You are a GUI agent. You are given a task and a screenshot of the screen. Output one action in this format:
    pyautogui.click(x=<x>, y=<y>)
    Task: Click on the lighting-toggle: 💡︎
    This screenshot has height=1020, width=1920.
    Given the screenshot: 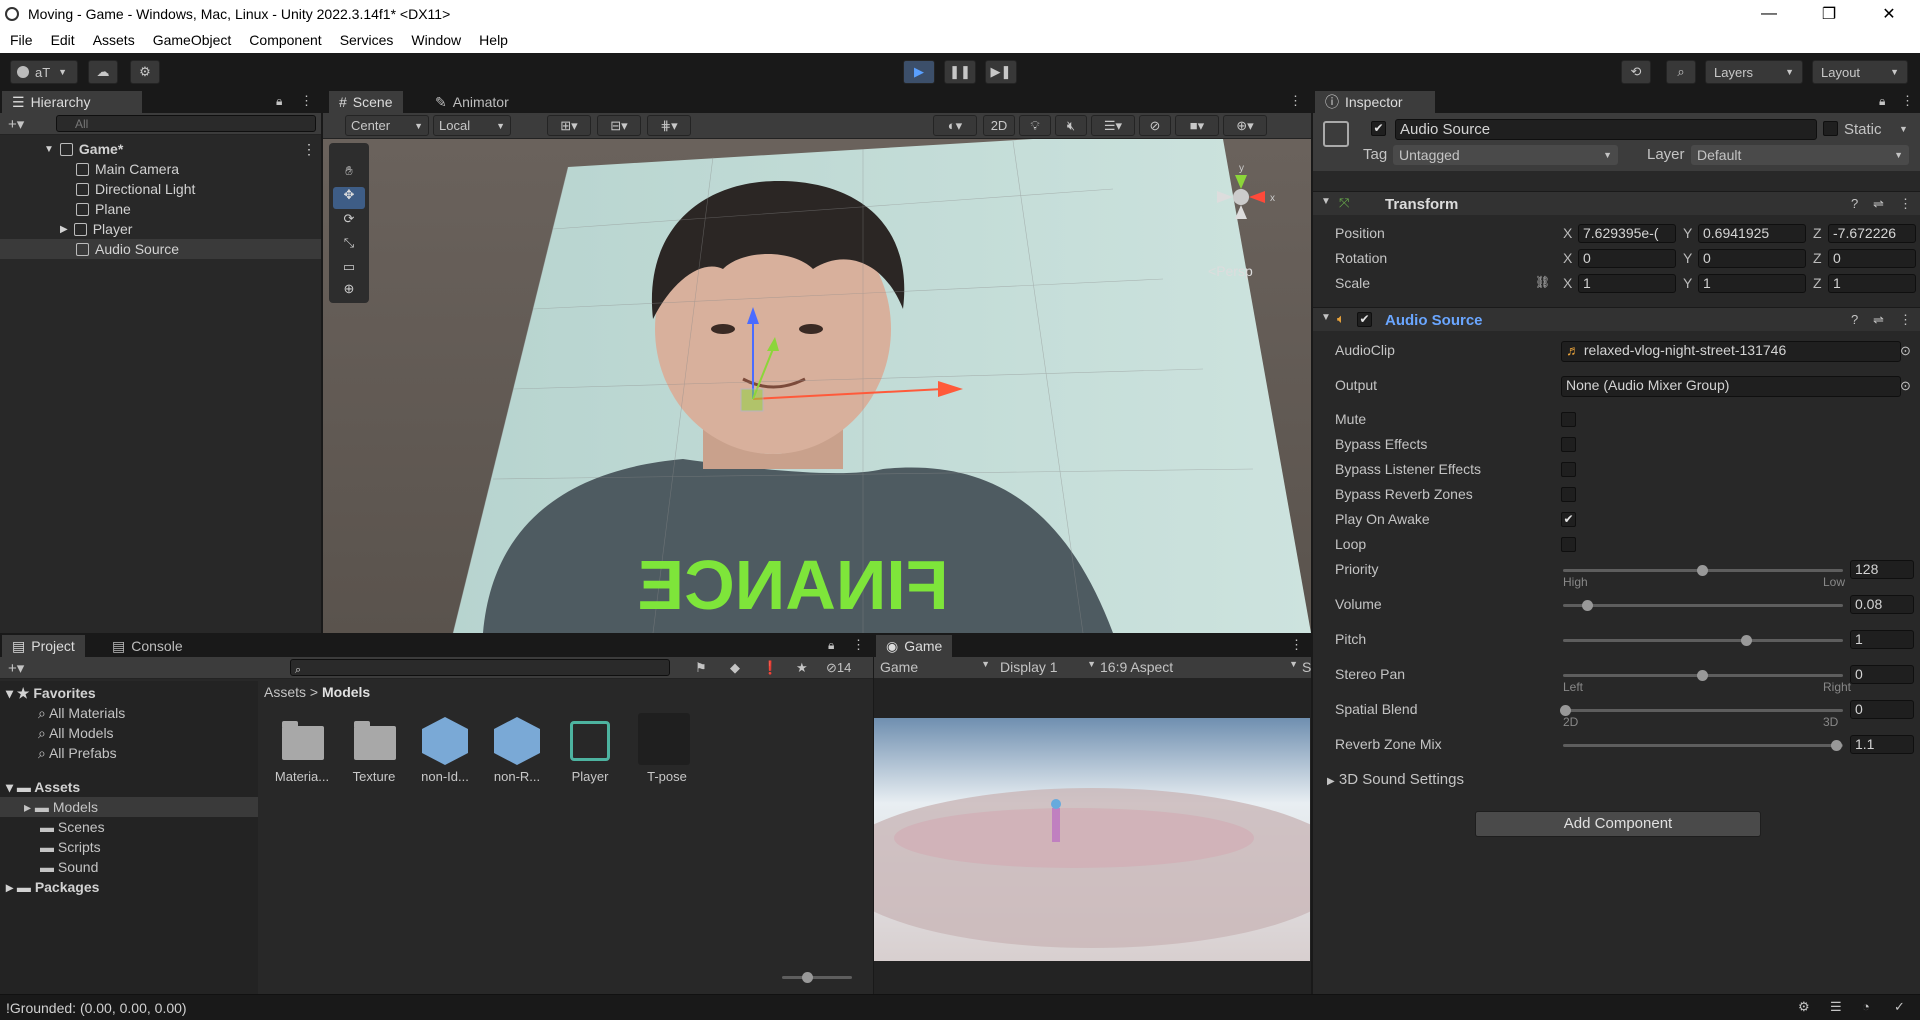 What is the action you would take?
    pyautogui.click(x=1035, y=125)
    